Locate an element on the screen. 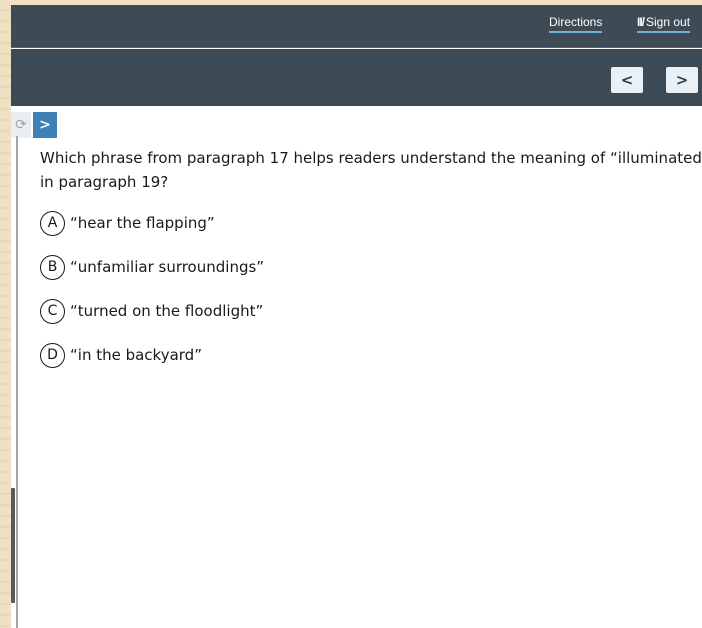 The width and height of the screenshot is (702, 628). option-letter-circle: B is located at coordinates (52, 267).